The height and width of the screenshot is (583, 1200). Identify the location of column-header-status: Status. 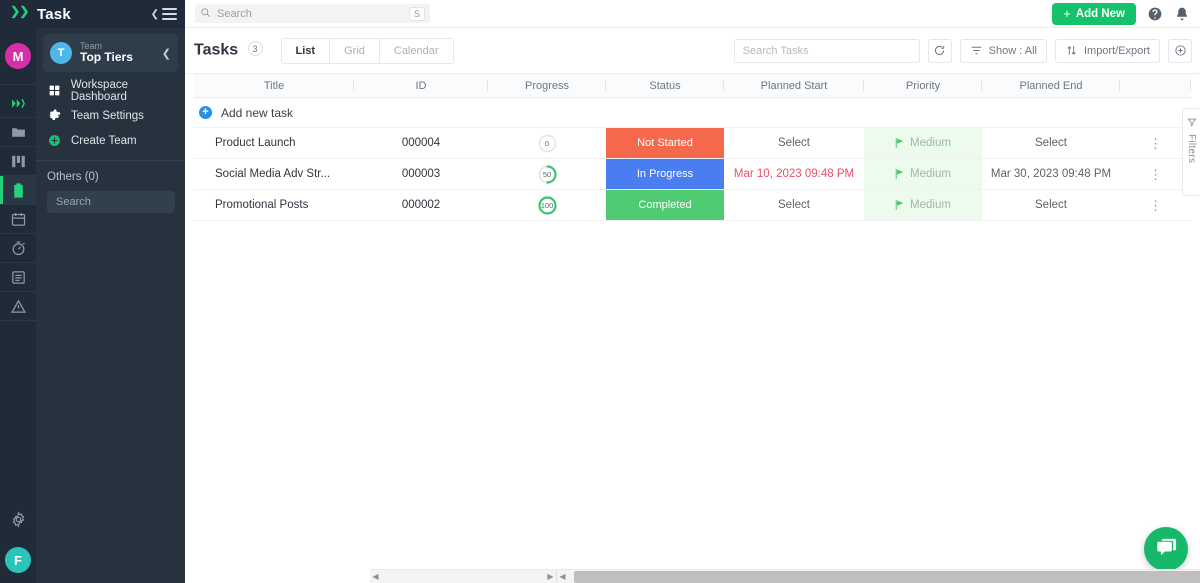
(665, 85).